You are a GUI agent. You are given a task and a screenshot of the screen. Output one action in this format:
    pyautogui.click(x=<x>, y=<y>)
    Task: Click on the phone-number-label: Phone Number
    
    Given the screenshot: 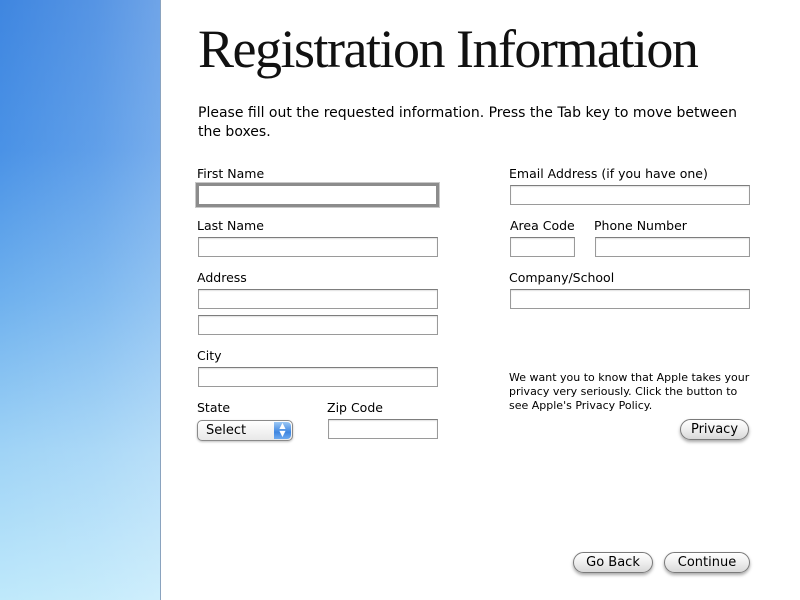 What is the action you would take?
    pyautogui.click(x=640, y=225)
    